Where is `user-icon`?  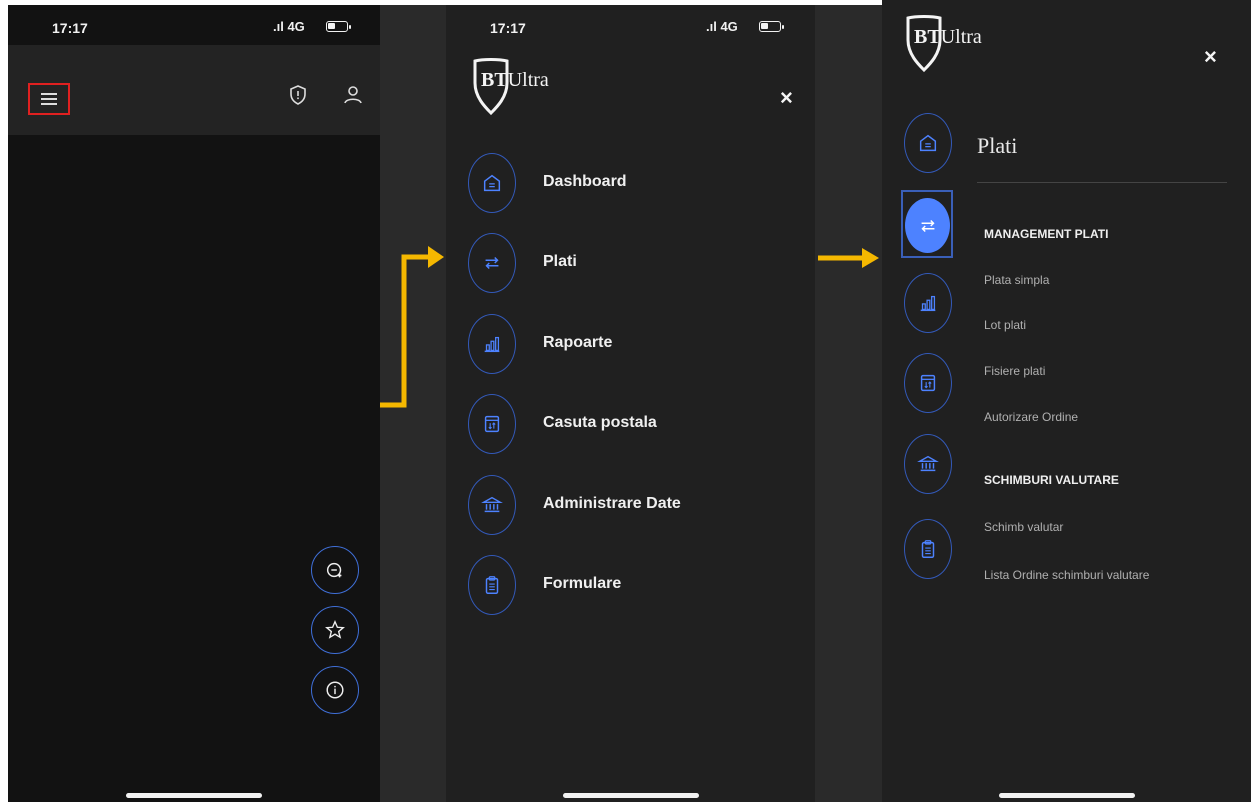
user-icon is located at coordinates (353, 95).